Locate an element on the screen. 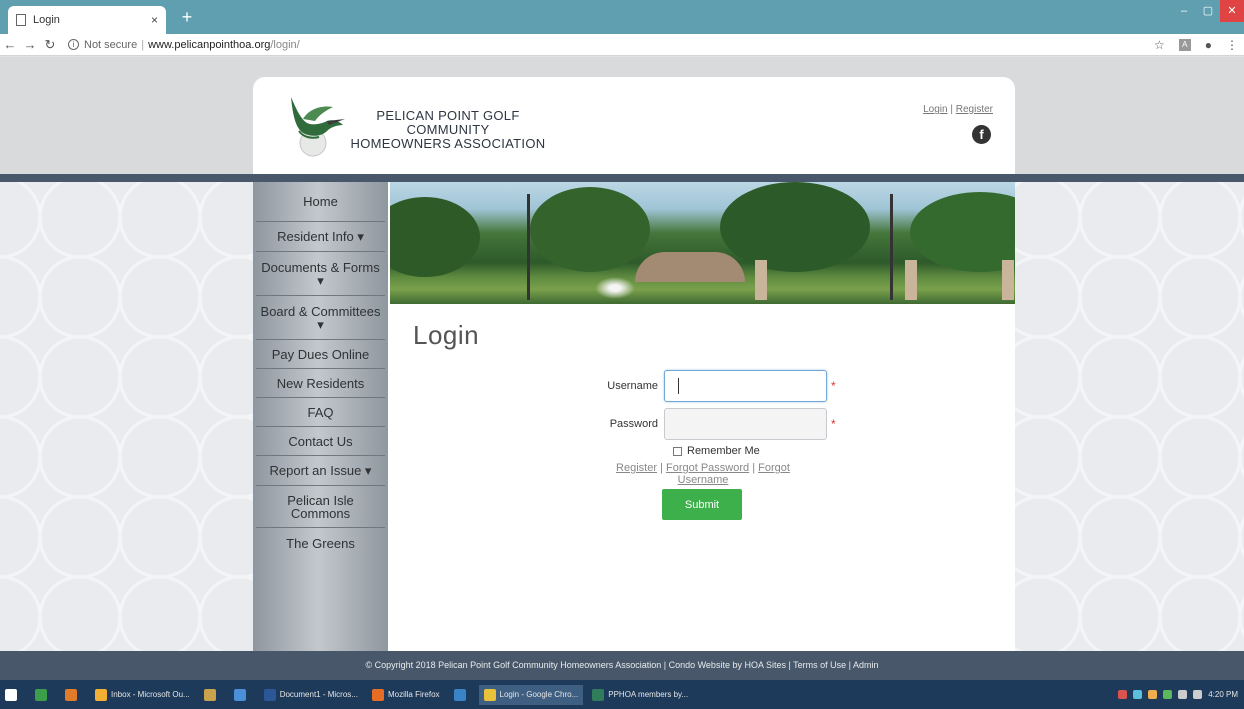 Image resolution: width=1244 pixels, height=709 pixels. windows-start-icon is located at coordinates (11, 694).